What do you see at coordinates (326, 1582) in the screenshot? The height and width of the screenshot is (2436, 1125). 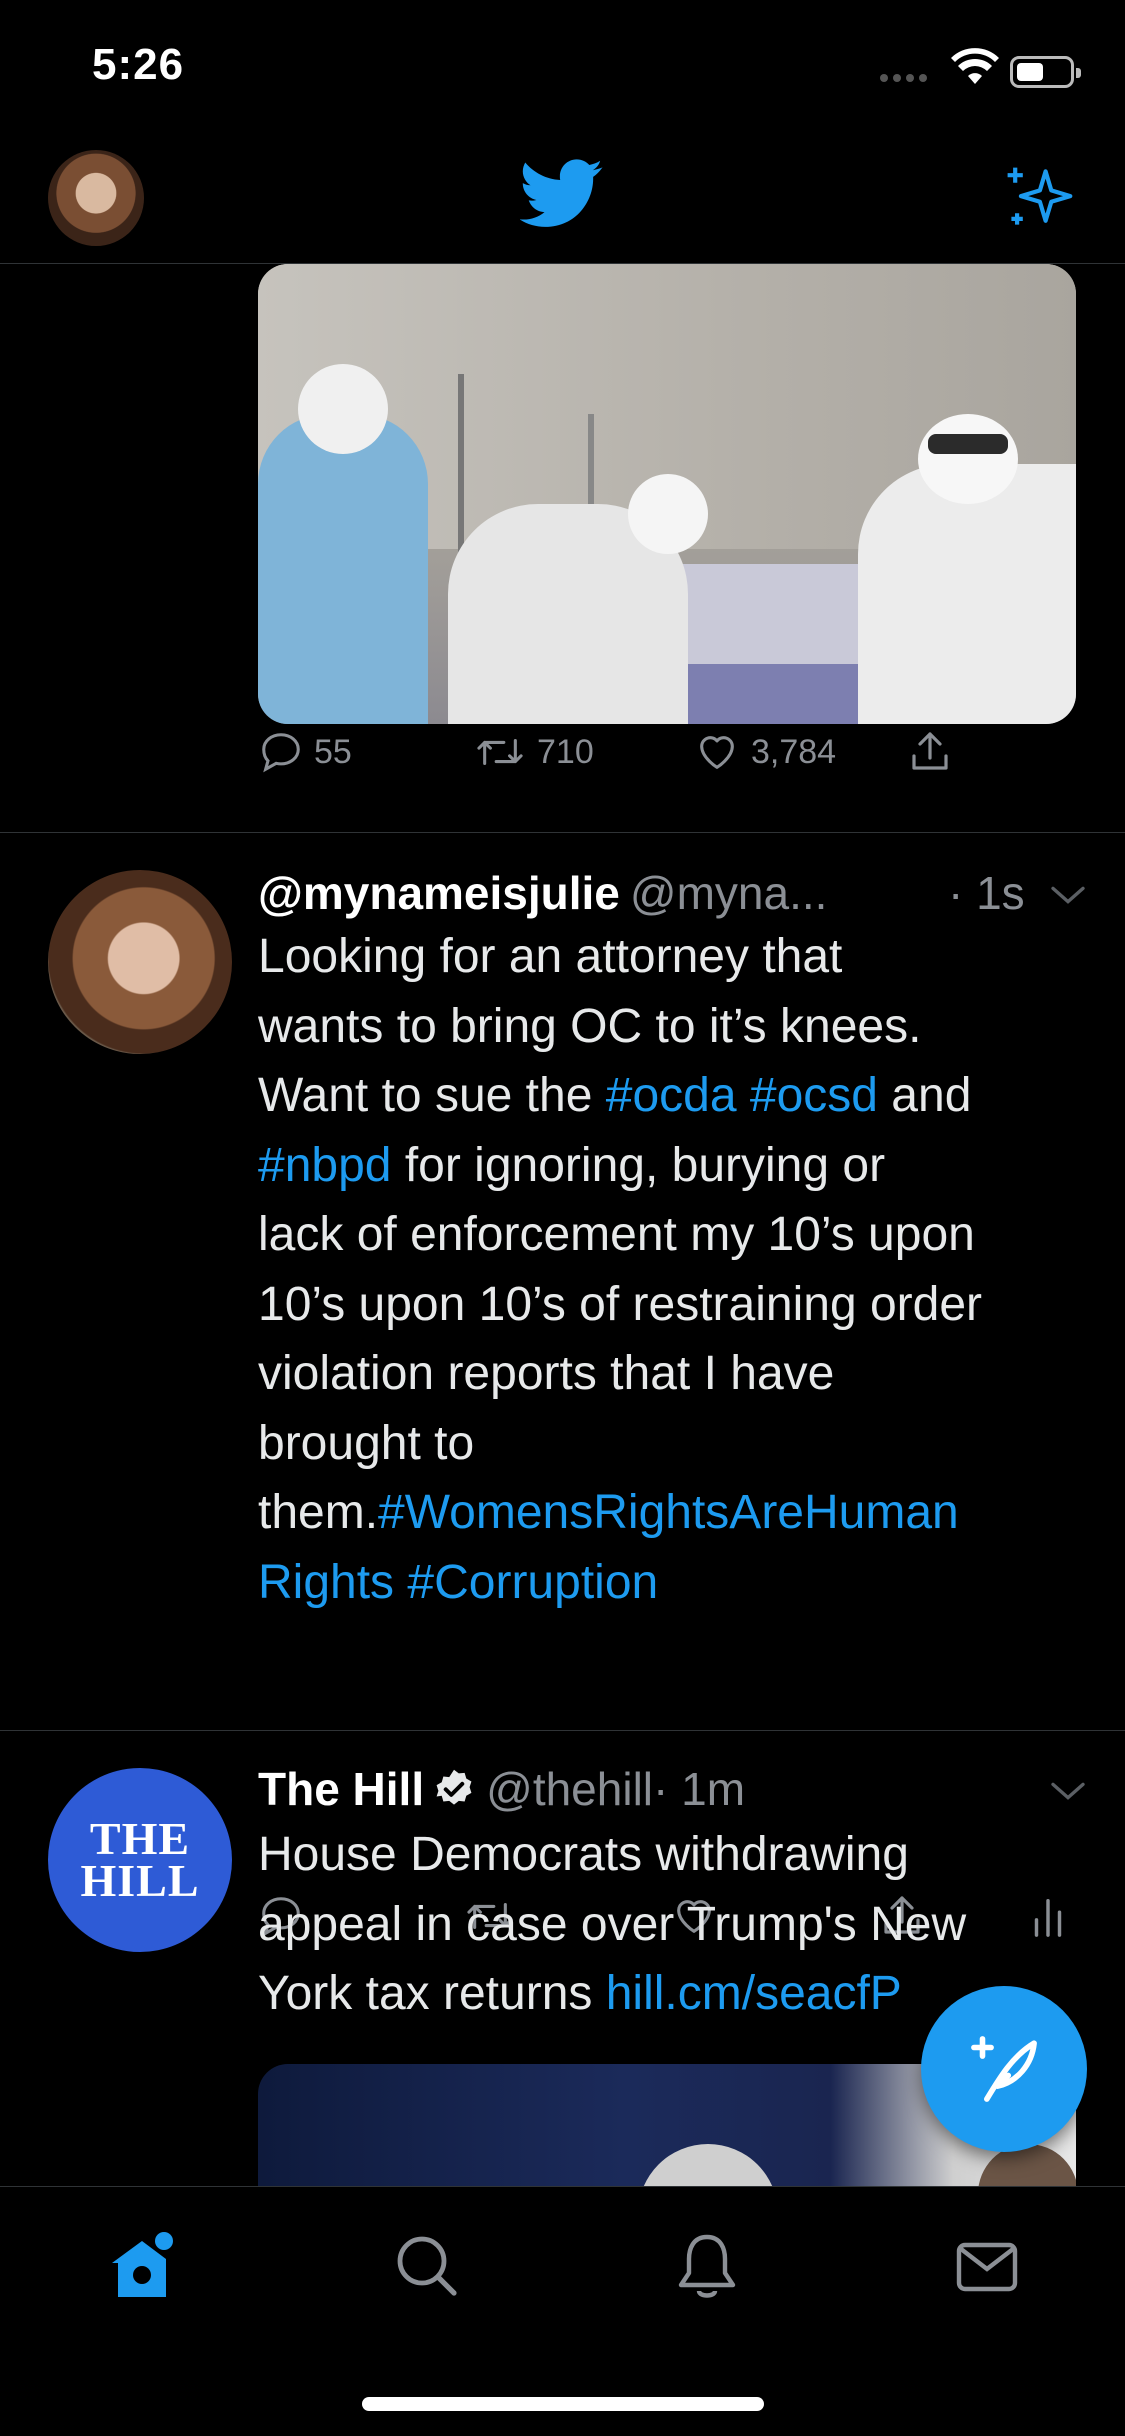 I see `hashtag-link: Rights` at bounding box center [326, 1582].